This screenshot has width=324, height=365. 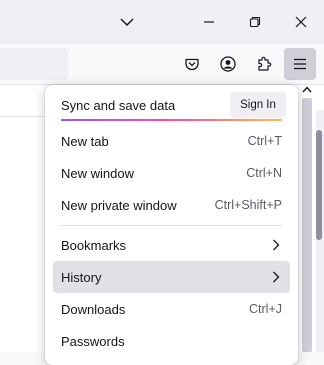 I want to click on close-icon, so click(x=301, y=22).